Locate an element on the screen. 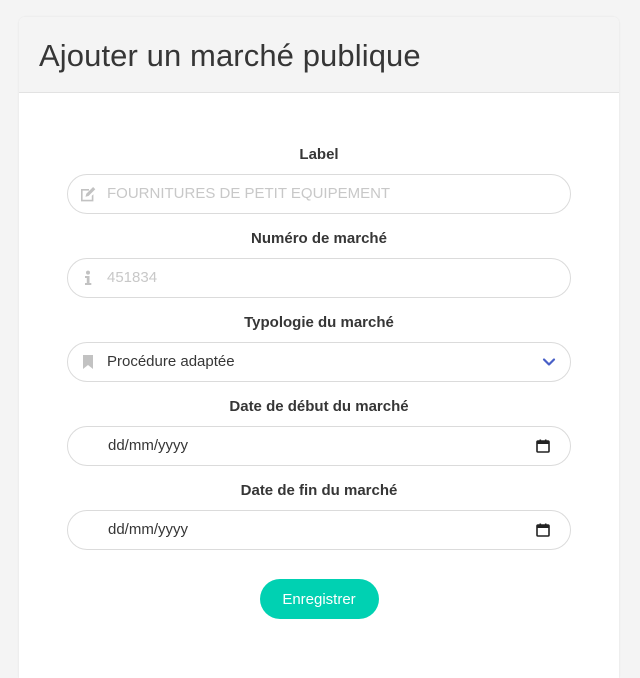  typologie-selected-value: Procédure adaptée is located at coordinates (171, 361).